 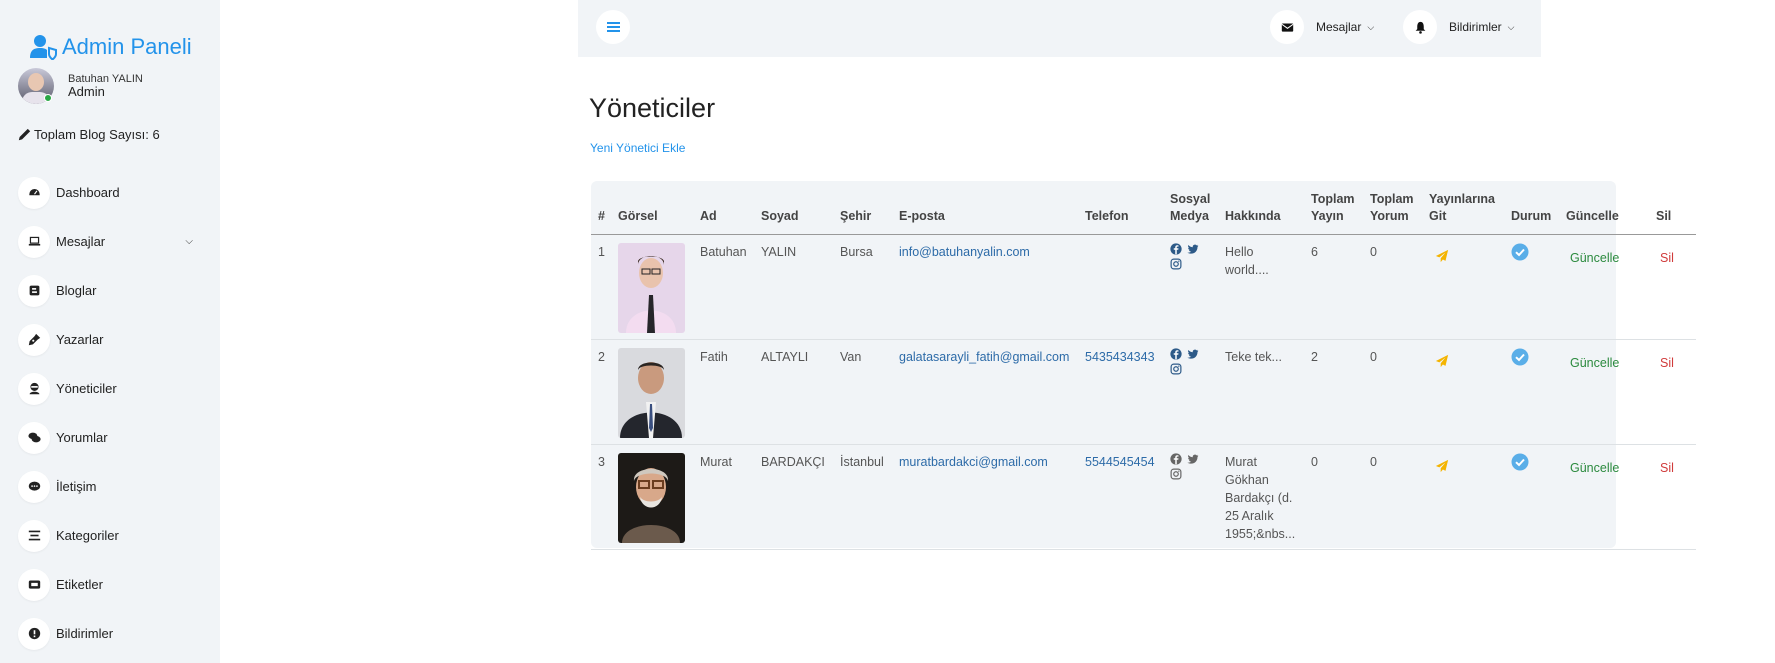 I want to click on col-header-social: Sosyal Medya, so click(x=1190, y=208).